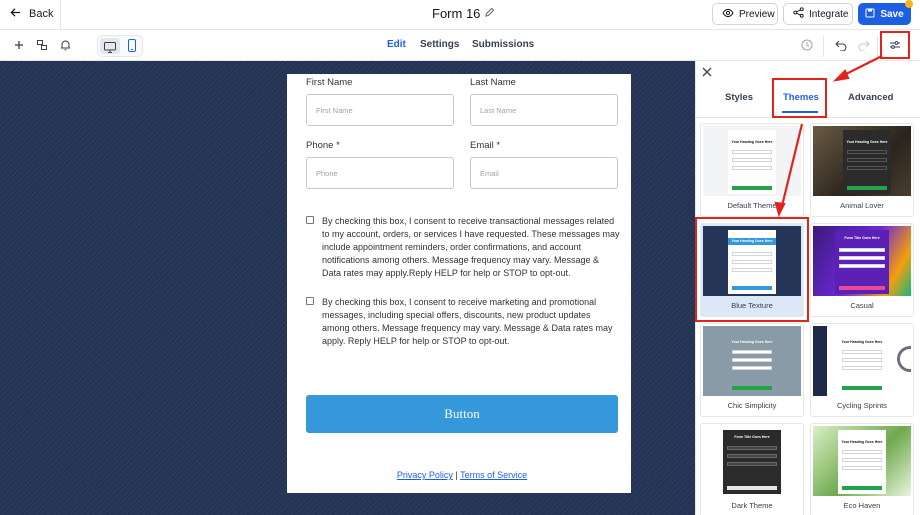  Describe the element at coordinates (544, 110) in the screenshot. I see `last-name-input: Last Name` at that location.